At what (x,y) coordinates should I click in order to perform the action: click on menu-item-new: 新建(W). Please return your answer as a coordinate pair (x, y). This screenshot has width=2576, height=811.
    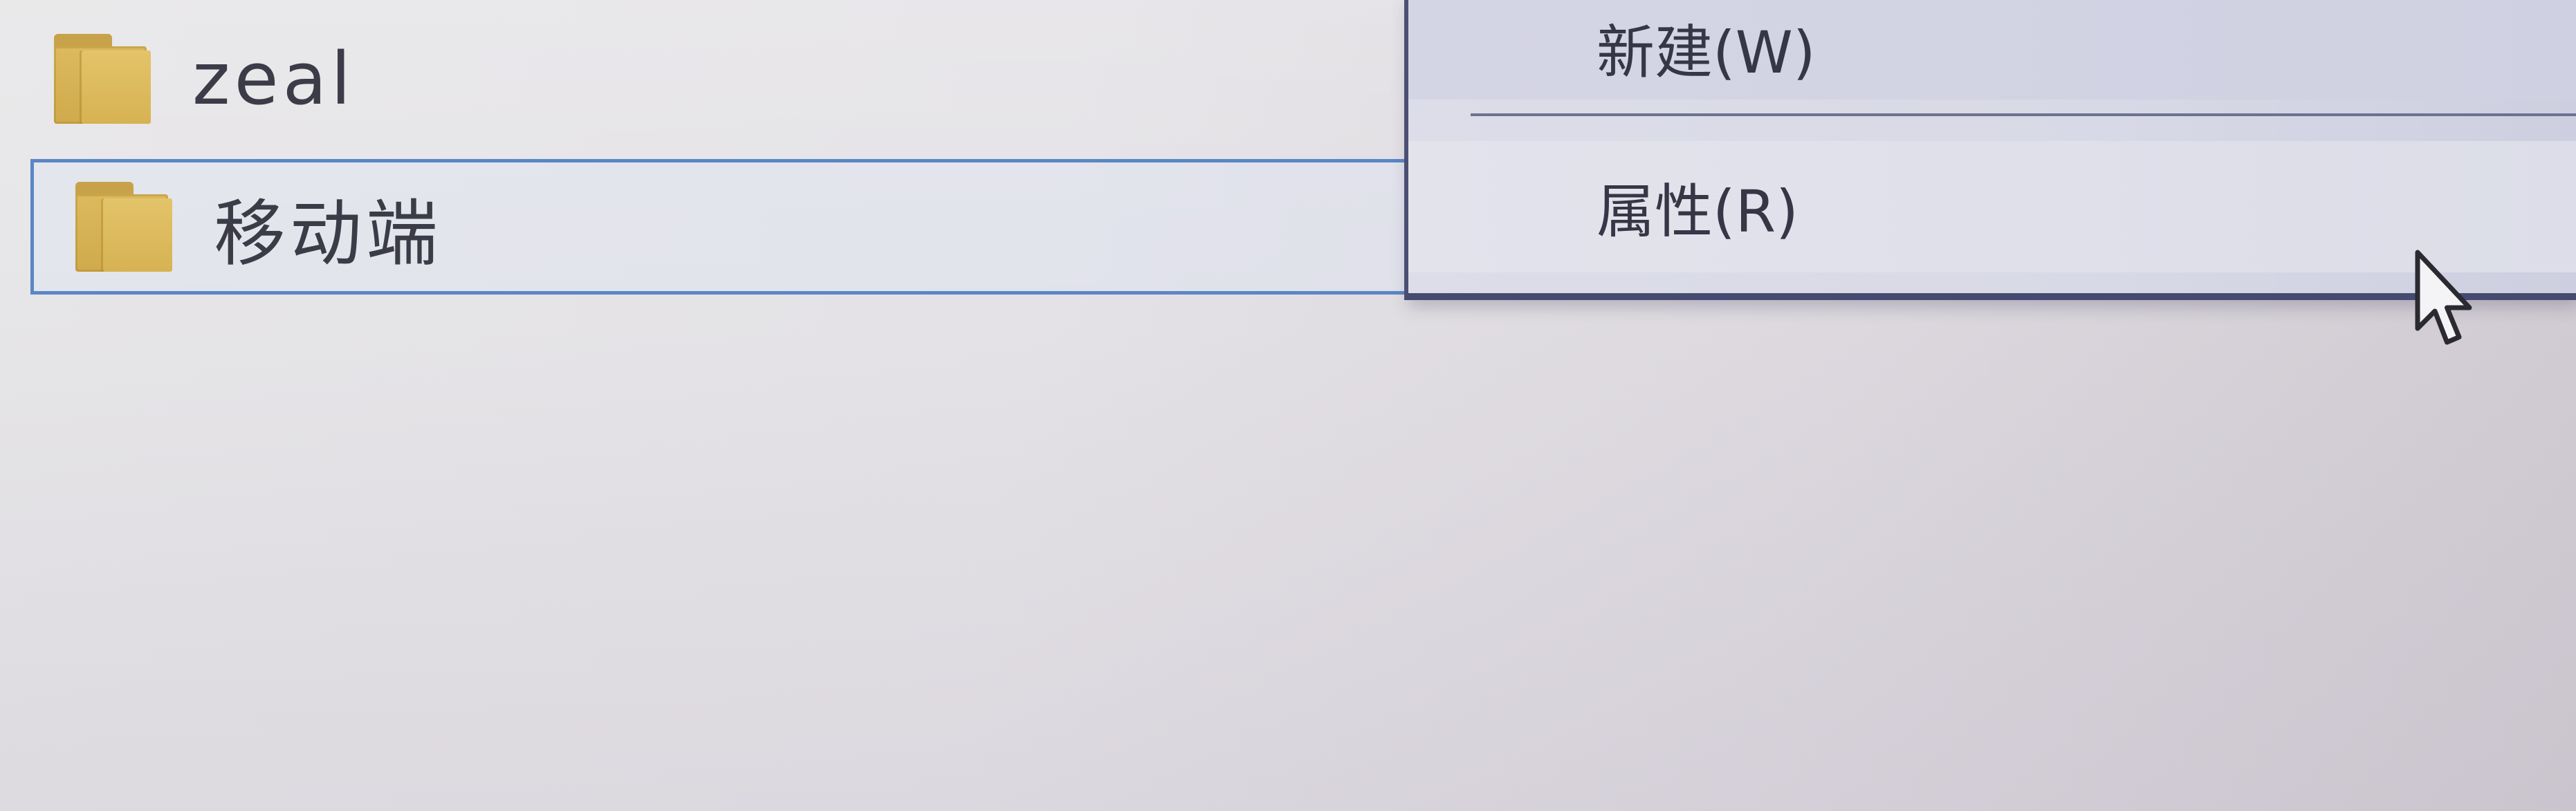
    Looking at the image, I should click on (1992, 50).